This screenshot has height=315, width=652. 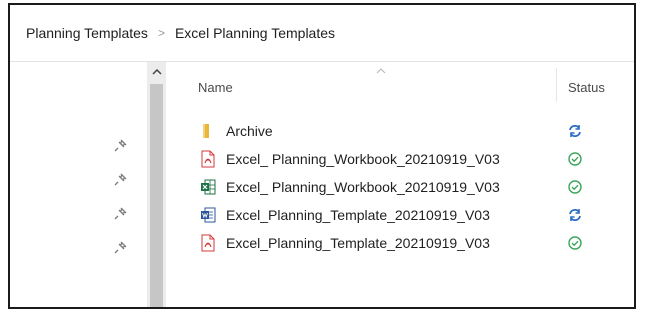 I want to click on column-header-row: Name Status, so click(x=407, y=82).